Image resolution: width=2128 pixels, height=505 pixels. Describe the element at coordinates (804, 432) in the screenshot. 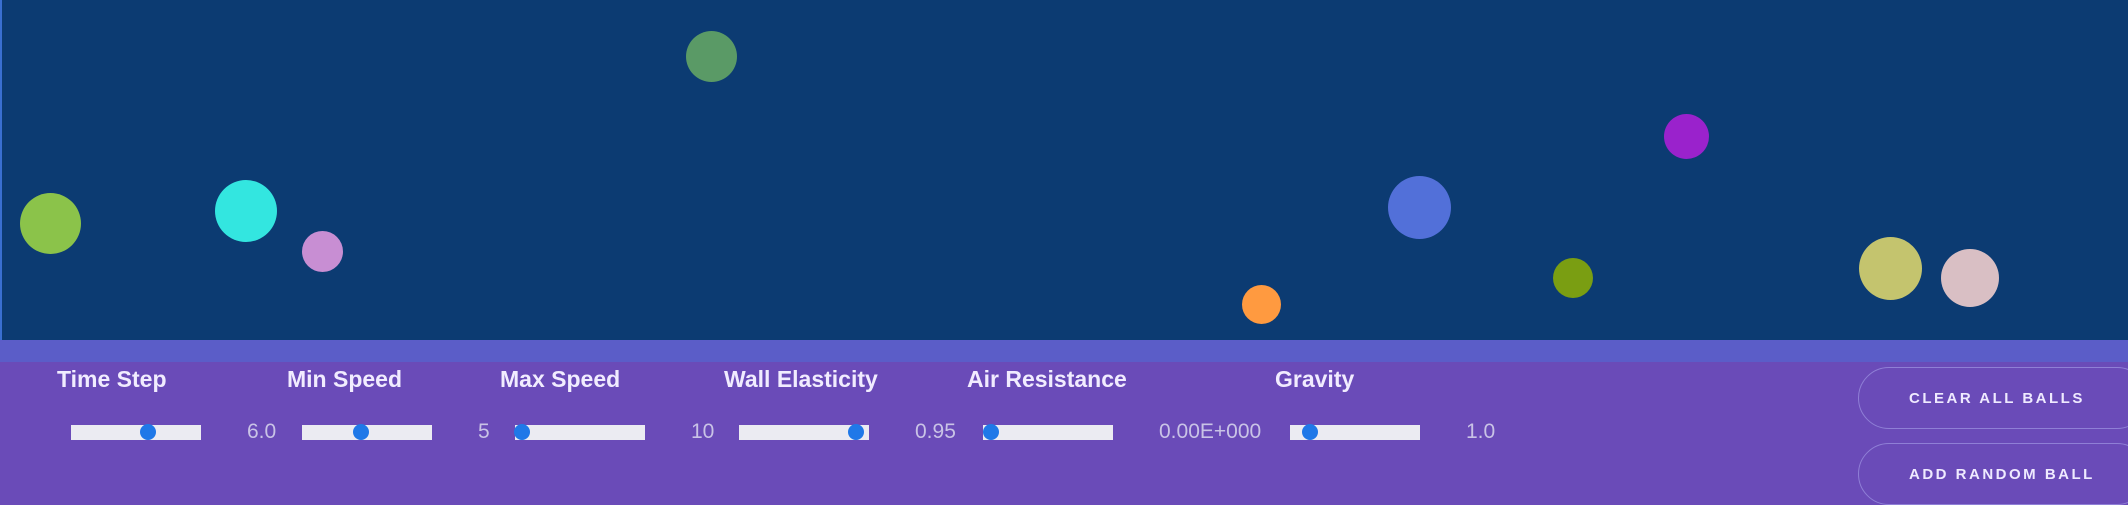

I see `wall-elasticity-slider` at that location.